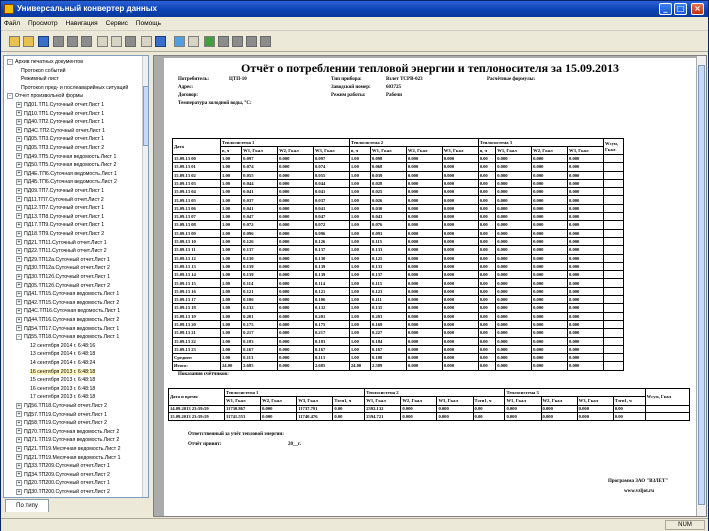 The height and width of the screenshot is (531, 709). I want to click on tree-item: + ПД49.ТП5.Суточная ведомость.Лист 1, so click(66, 157).